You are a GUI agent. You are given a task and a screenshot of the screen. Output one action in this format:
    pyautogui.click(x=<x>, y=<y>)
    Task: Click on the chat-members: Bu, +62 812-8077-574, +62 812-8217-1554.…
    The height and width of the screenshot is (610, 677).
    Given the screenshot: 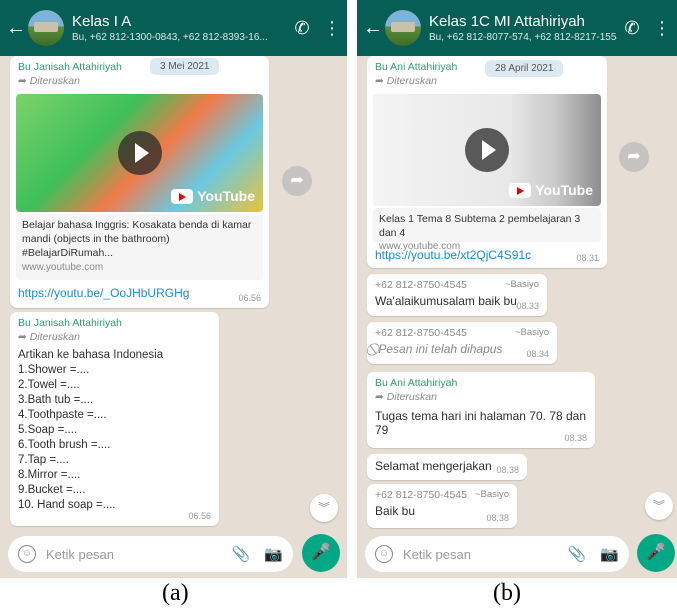 What is the action you would take?
    pyautogui.click(x=523, y=37)
    